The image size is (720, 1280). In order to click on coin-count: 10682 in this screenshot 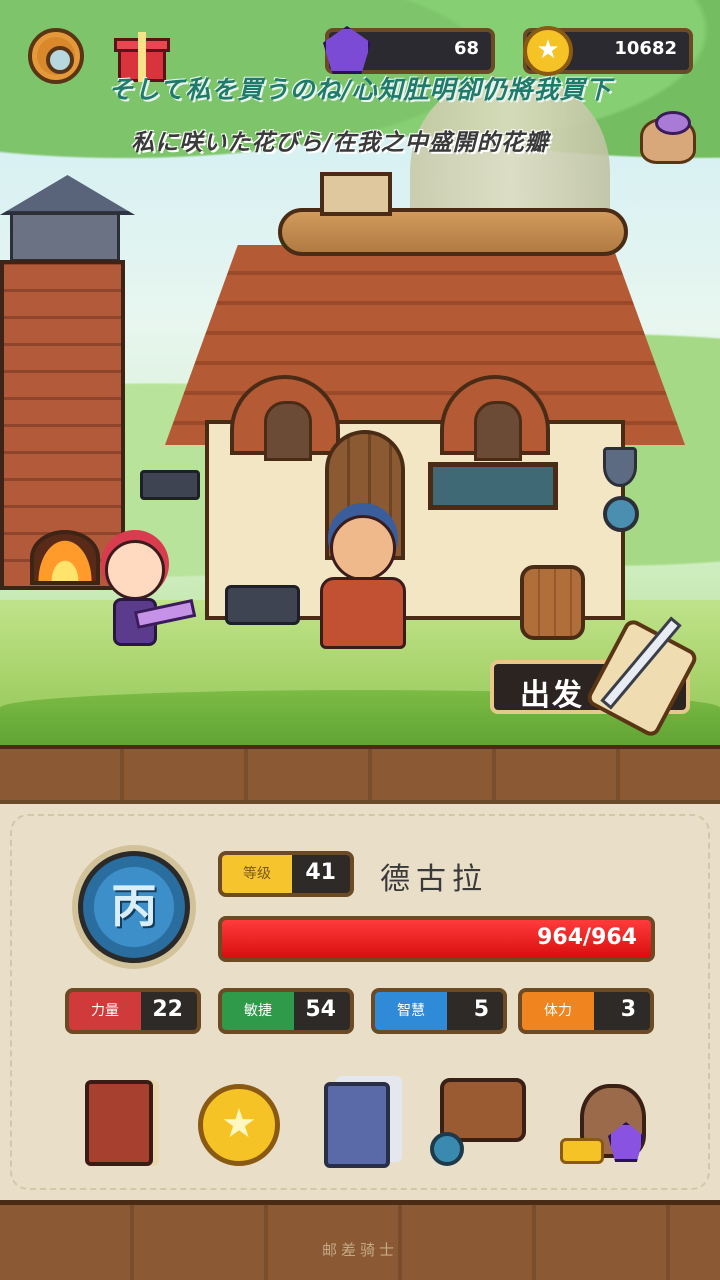, I will do `click(645, 48)`.